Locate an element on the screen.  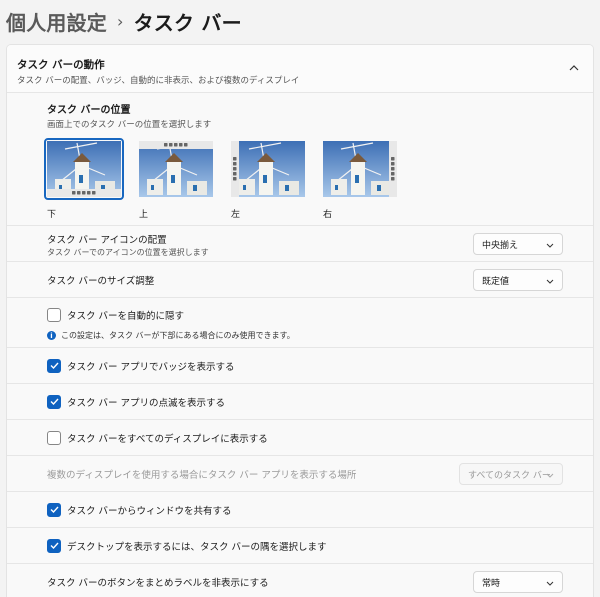
taskbar-position-label: 下 is located at coordinates (52, 215).